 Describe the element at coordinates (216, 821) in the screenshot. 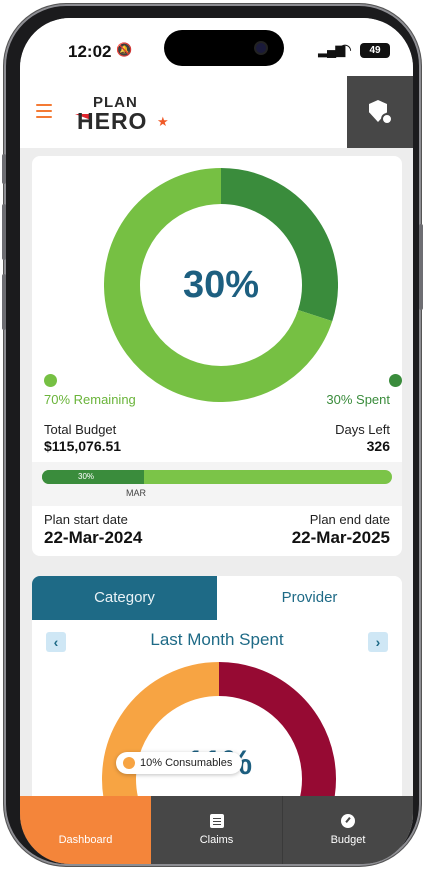

I see `claims-icon` at that location.